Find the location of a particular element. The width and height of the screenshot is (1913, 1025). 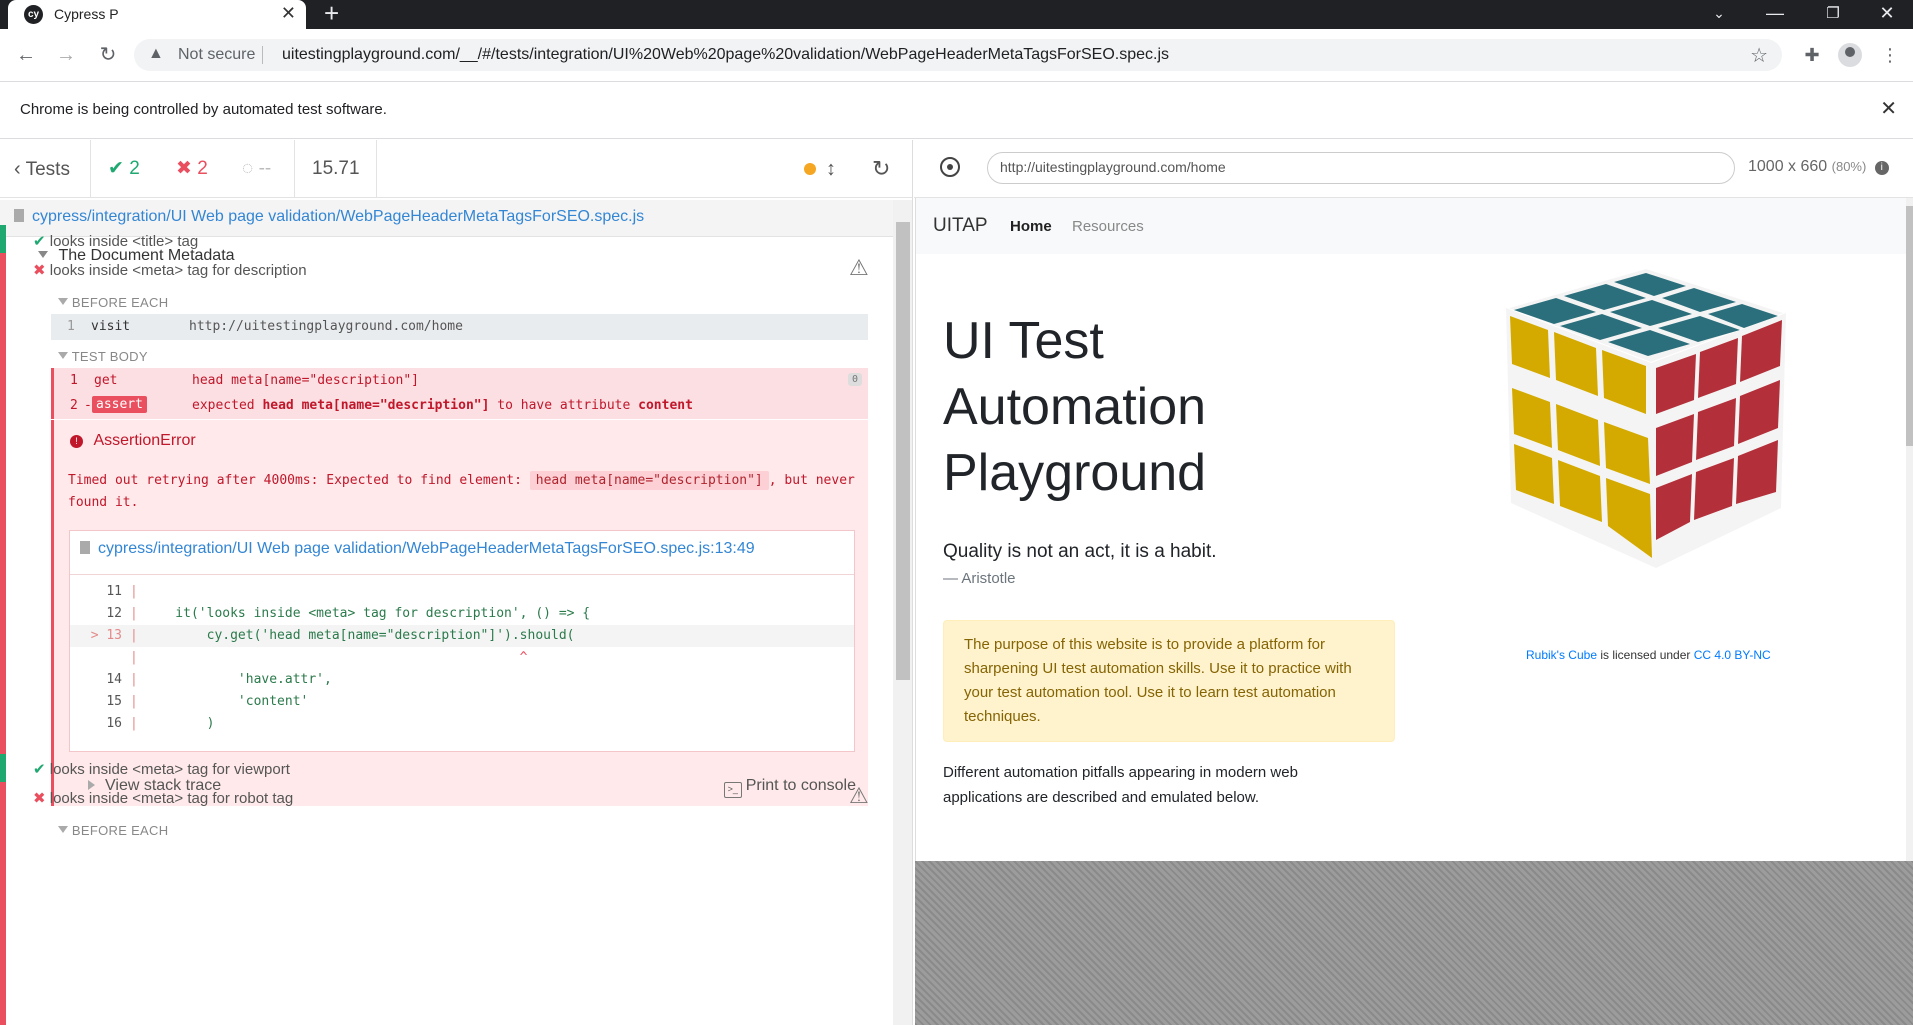

test-item: ✖ looks inside <meta> tag for robot tag is located at coordinates (163, 798).